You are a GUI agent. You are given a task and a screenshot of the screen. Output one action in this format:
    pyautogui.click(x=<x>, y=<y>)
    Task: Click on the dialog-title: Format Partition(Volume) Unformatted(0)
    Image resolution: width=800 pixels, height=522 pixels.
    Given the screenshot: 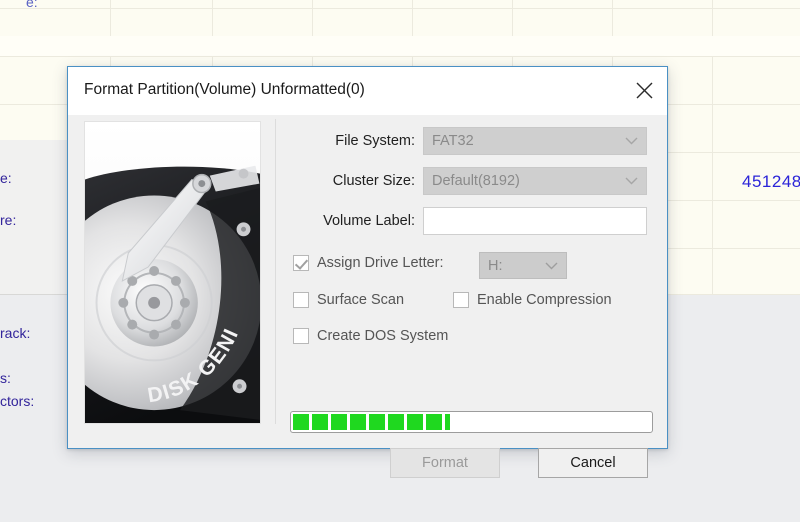 What is the action you would take?
    pyautogui.click(x=224, y=89)
    